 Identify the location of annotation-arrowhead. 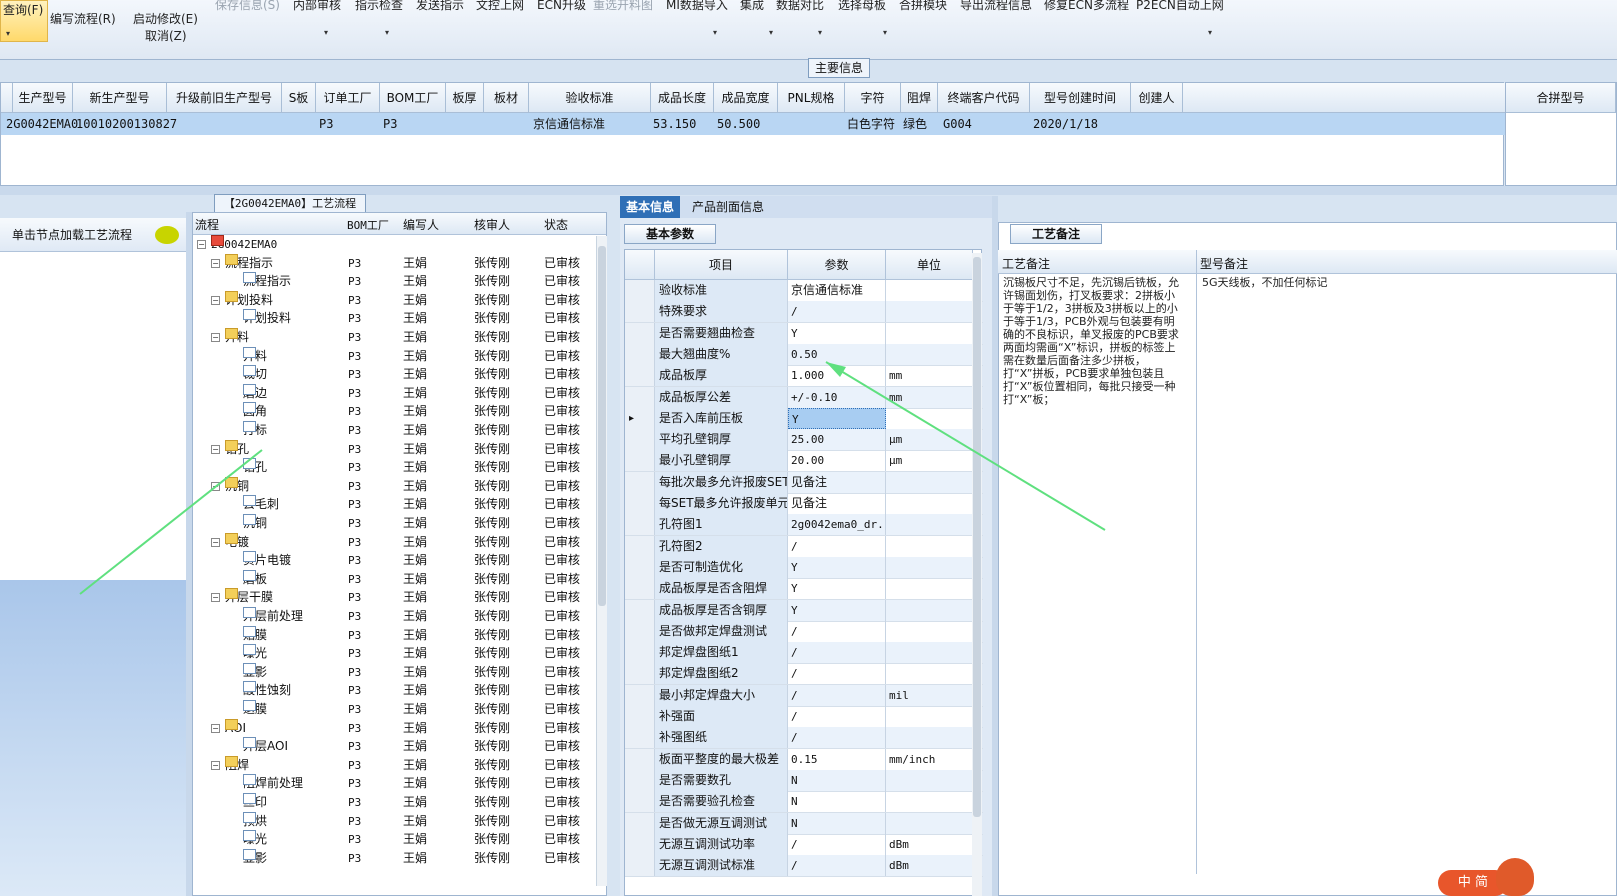
(836, 369).